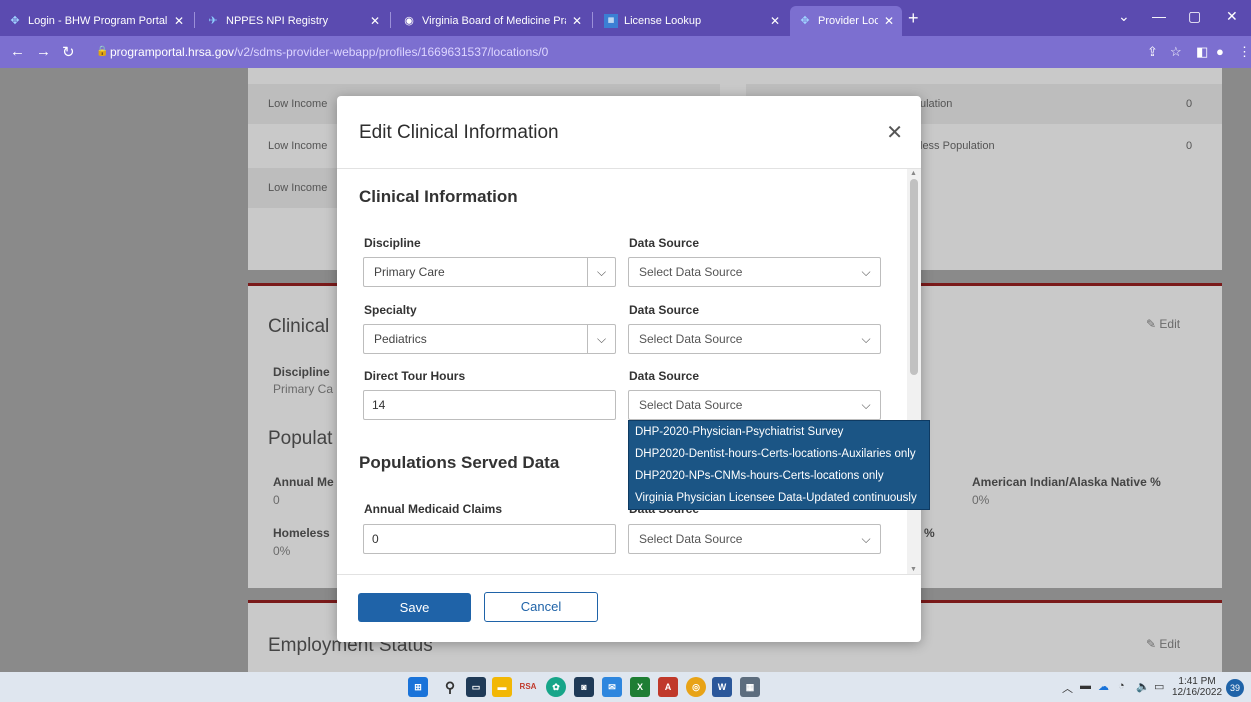 The width and height of the screenshot is (1251, 702). Describe the element at coordinates (459, 462) in the screenshot. I see `populations-section-title: Populations Served Data` at that location.